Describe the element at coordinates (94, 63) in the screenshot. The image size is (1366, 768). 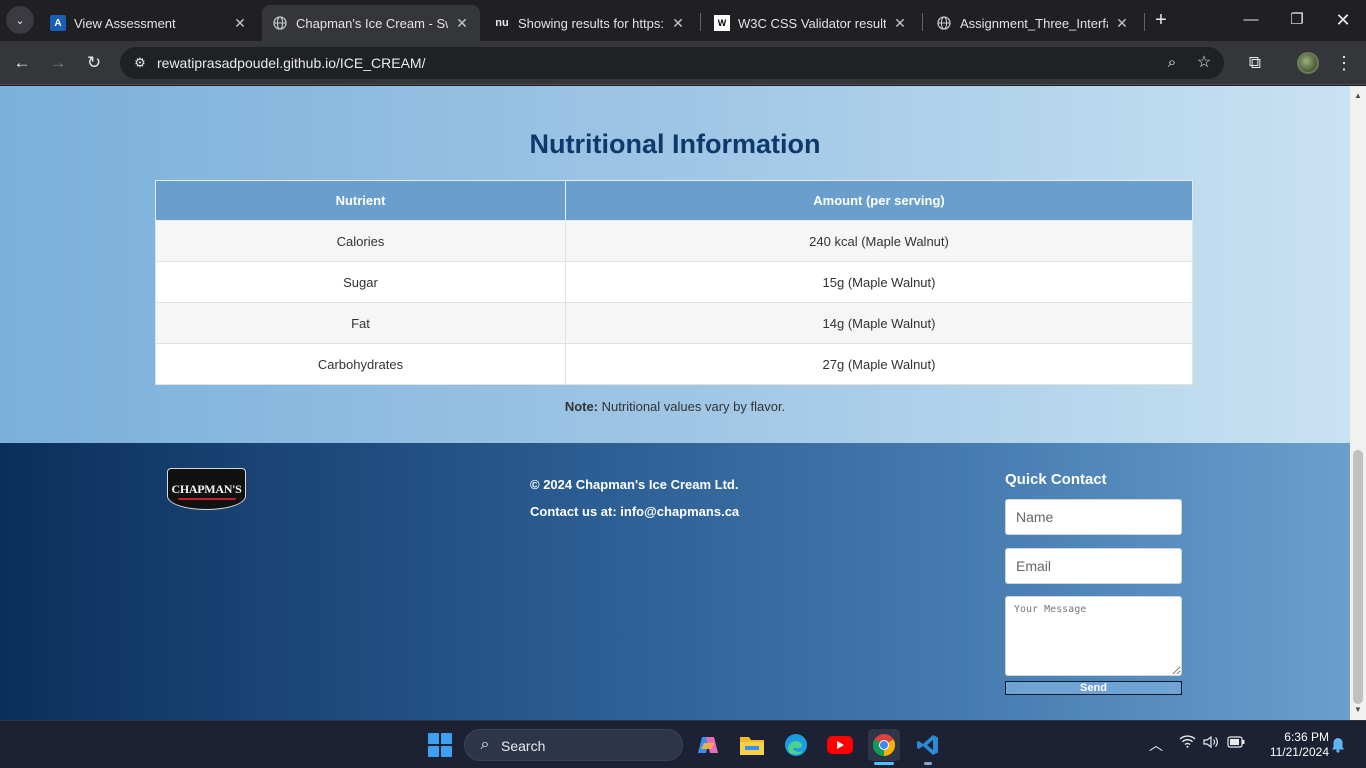
I see `reload-icon: ↻` at that location.